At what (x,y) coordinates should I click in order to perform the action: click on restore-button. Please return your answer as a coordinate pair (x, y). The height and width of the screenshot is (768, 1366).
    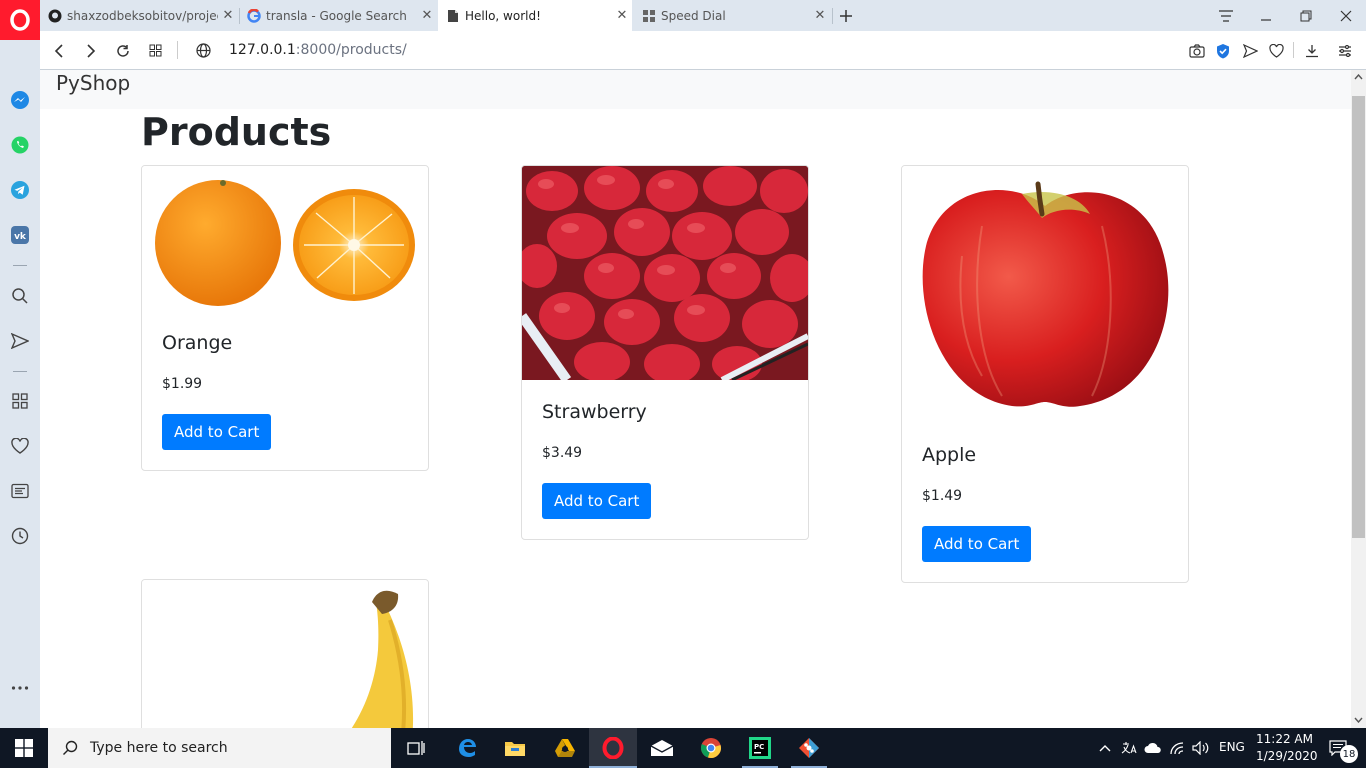
    Looking at the image, I should click on (1306, 15).